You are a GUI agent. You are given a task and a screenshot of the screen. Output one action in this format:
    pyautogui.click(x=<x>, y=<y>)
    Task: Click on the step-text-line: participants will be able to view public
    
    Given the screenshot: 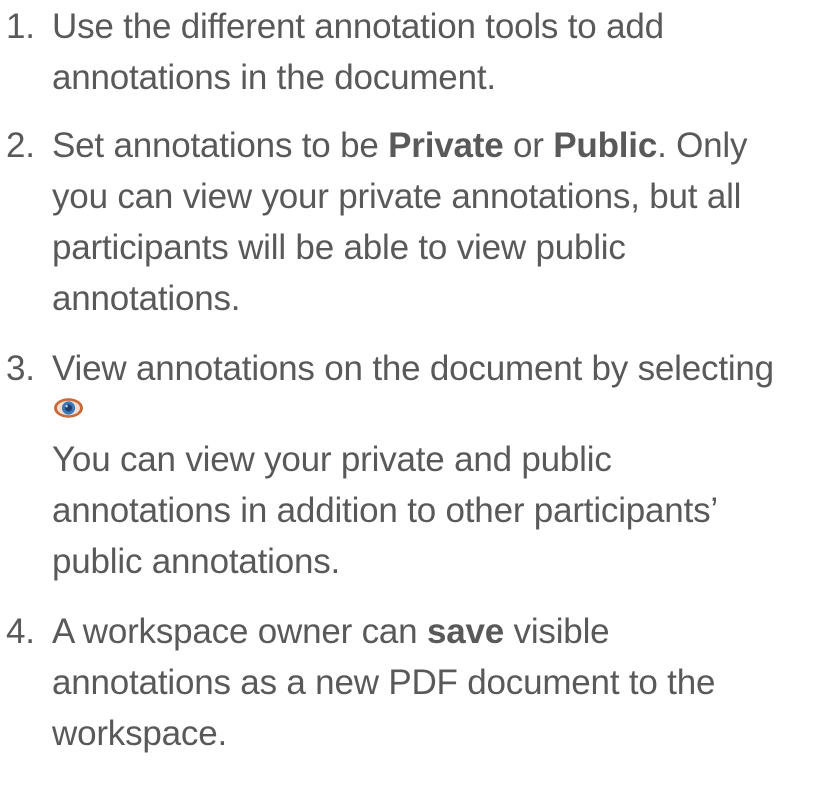 What is the action you would take?
    pyautogui.click(x=339, y=247)
    